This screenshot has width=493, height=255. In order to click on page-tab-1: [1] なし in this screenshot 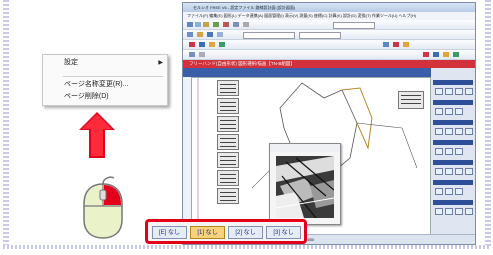, I will do `click(207, 232)`.